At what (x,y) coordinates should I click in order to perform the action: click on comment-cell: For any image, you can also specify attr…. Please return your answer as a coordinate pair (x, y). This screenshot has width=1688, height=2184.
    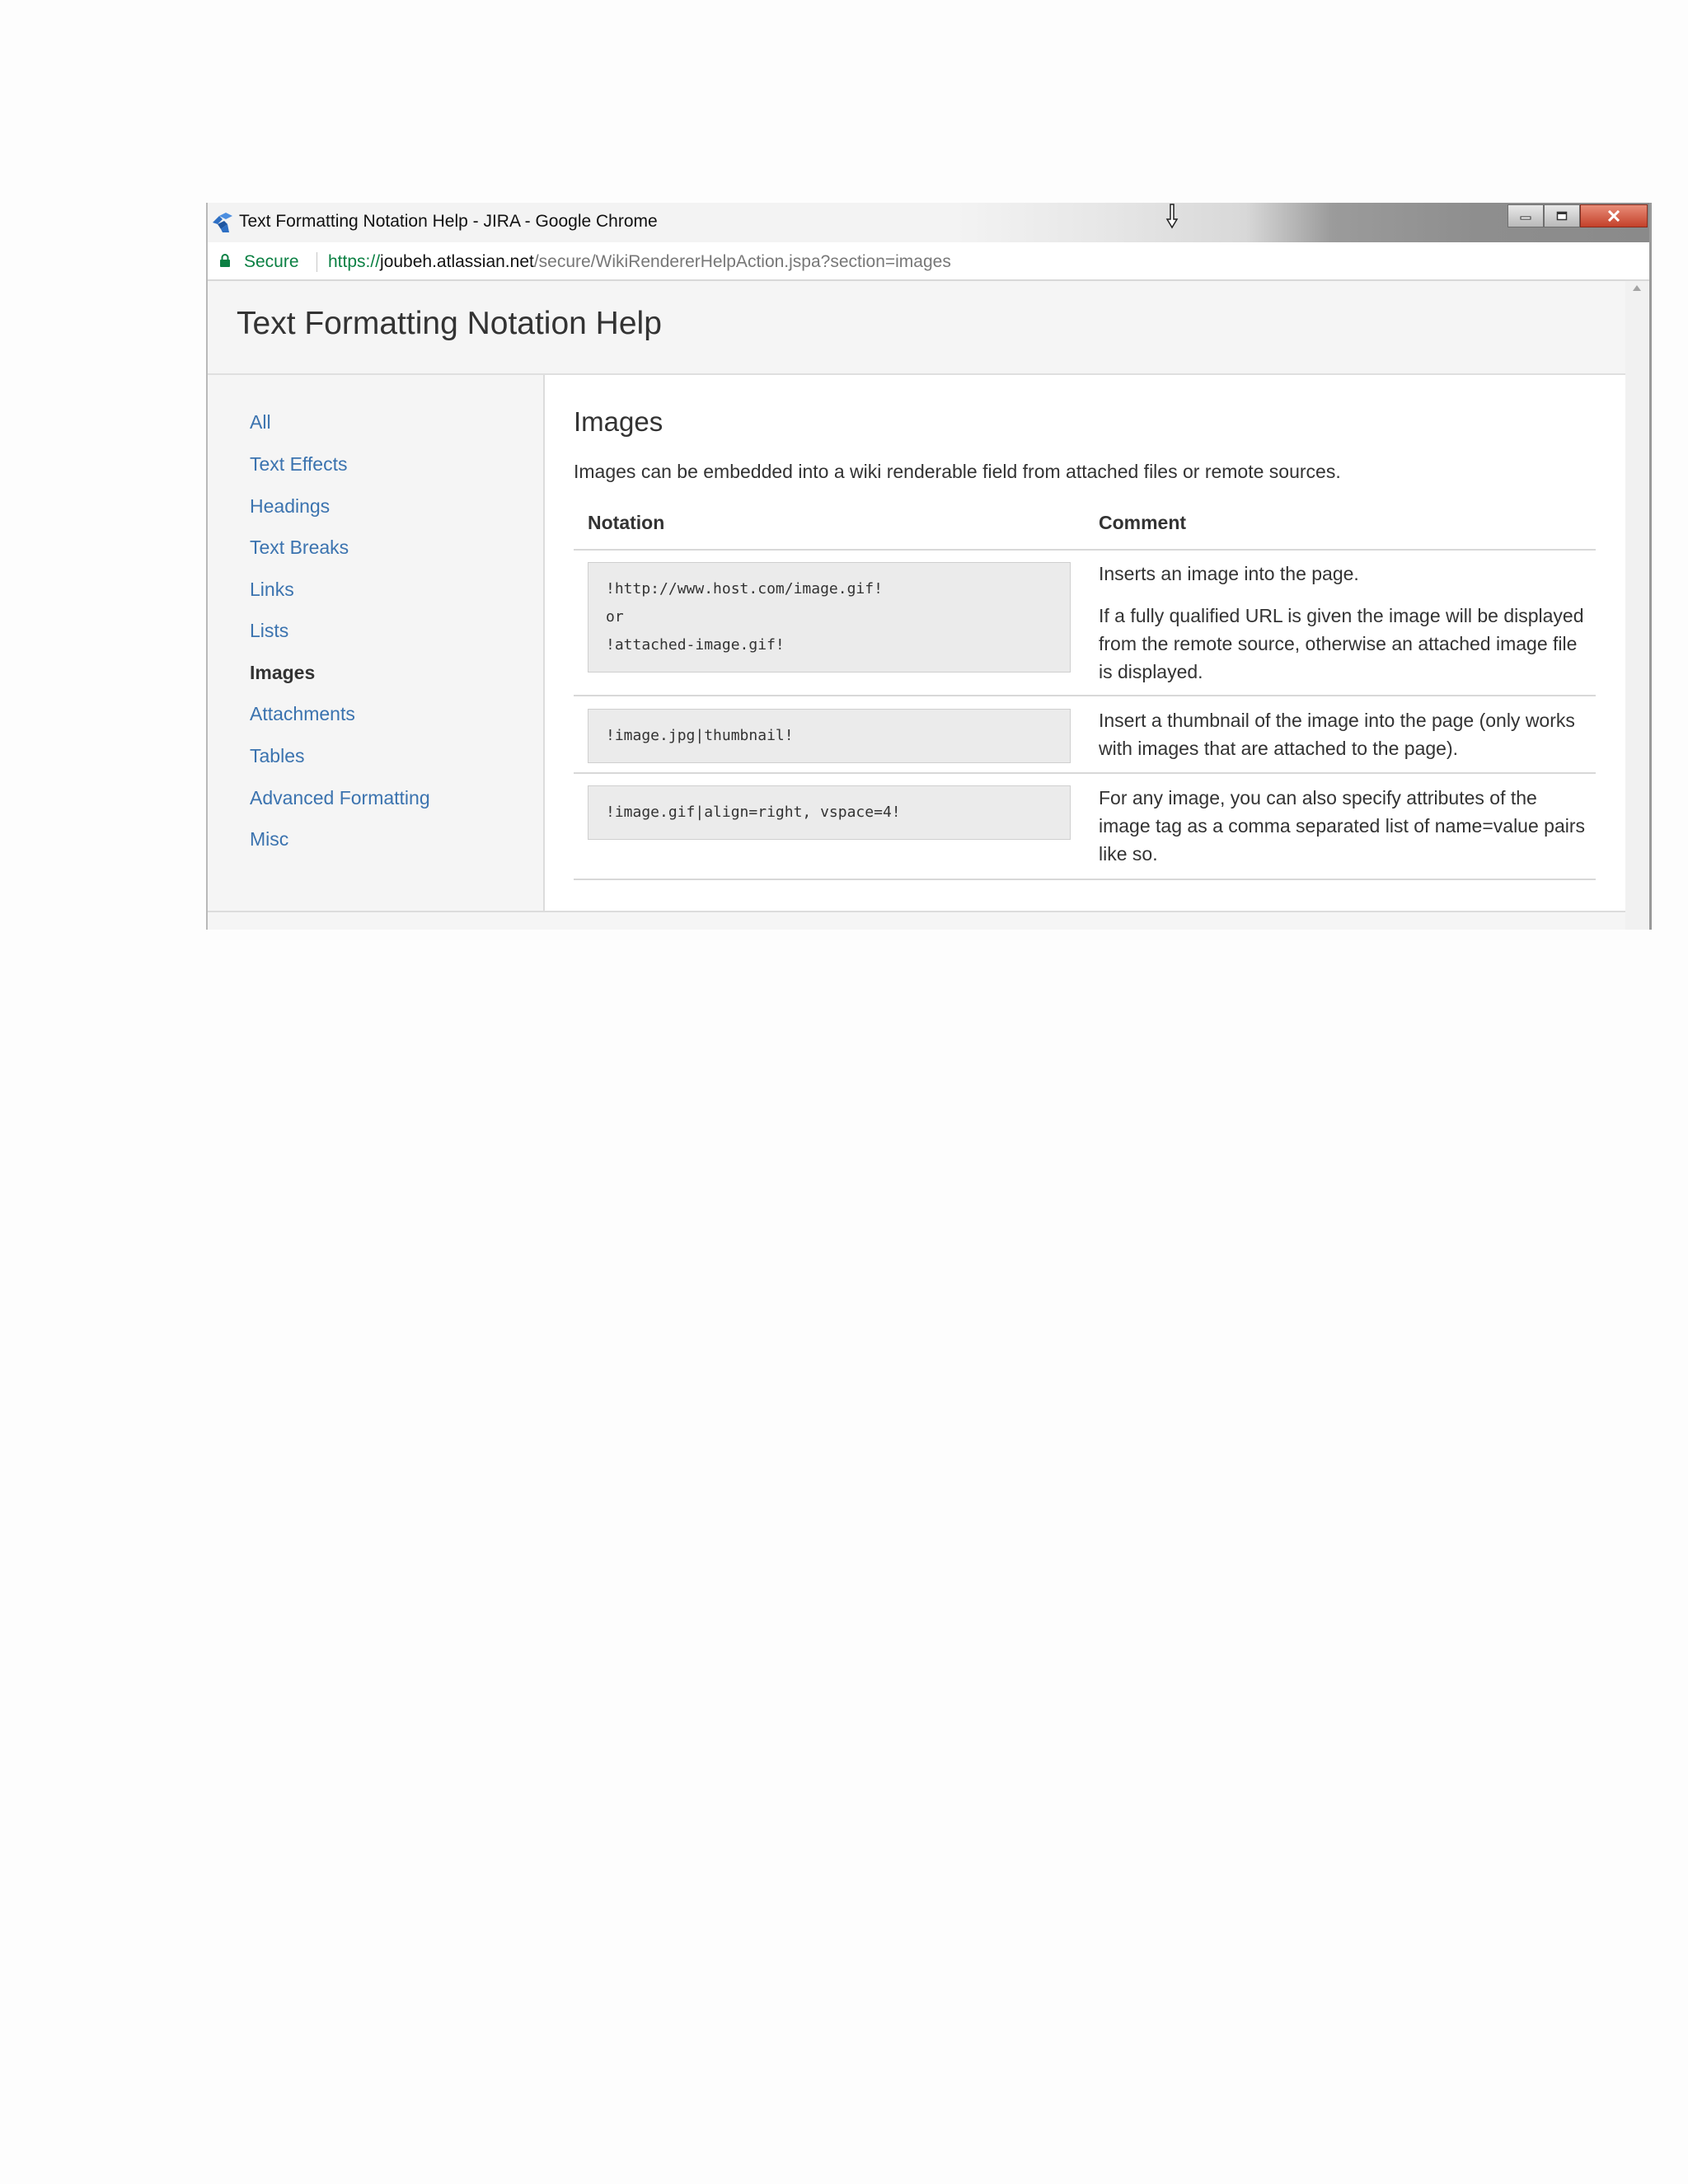
    Looking at the image, I should click on (1342, 826).